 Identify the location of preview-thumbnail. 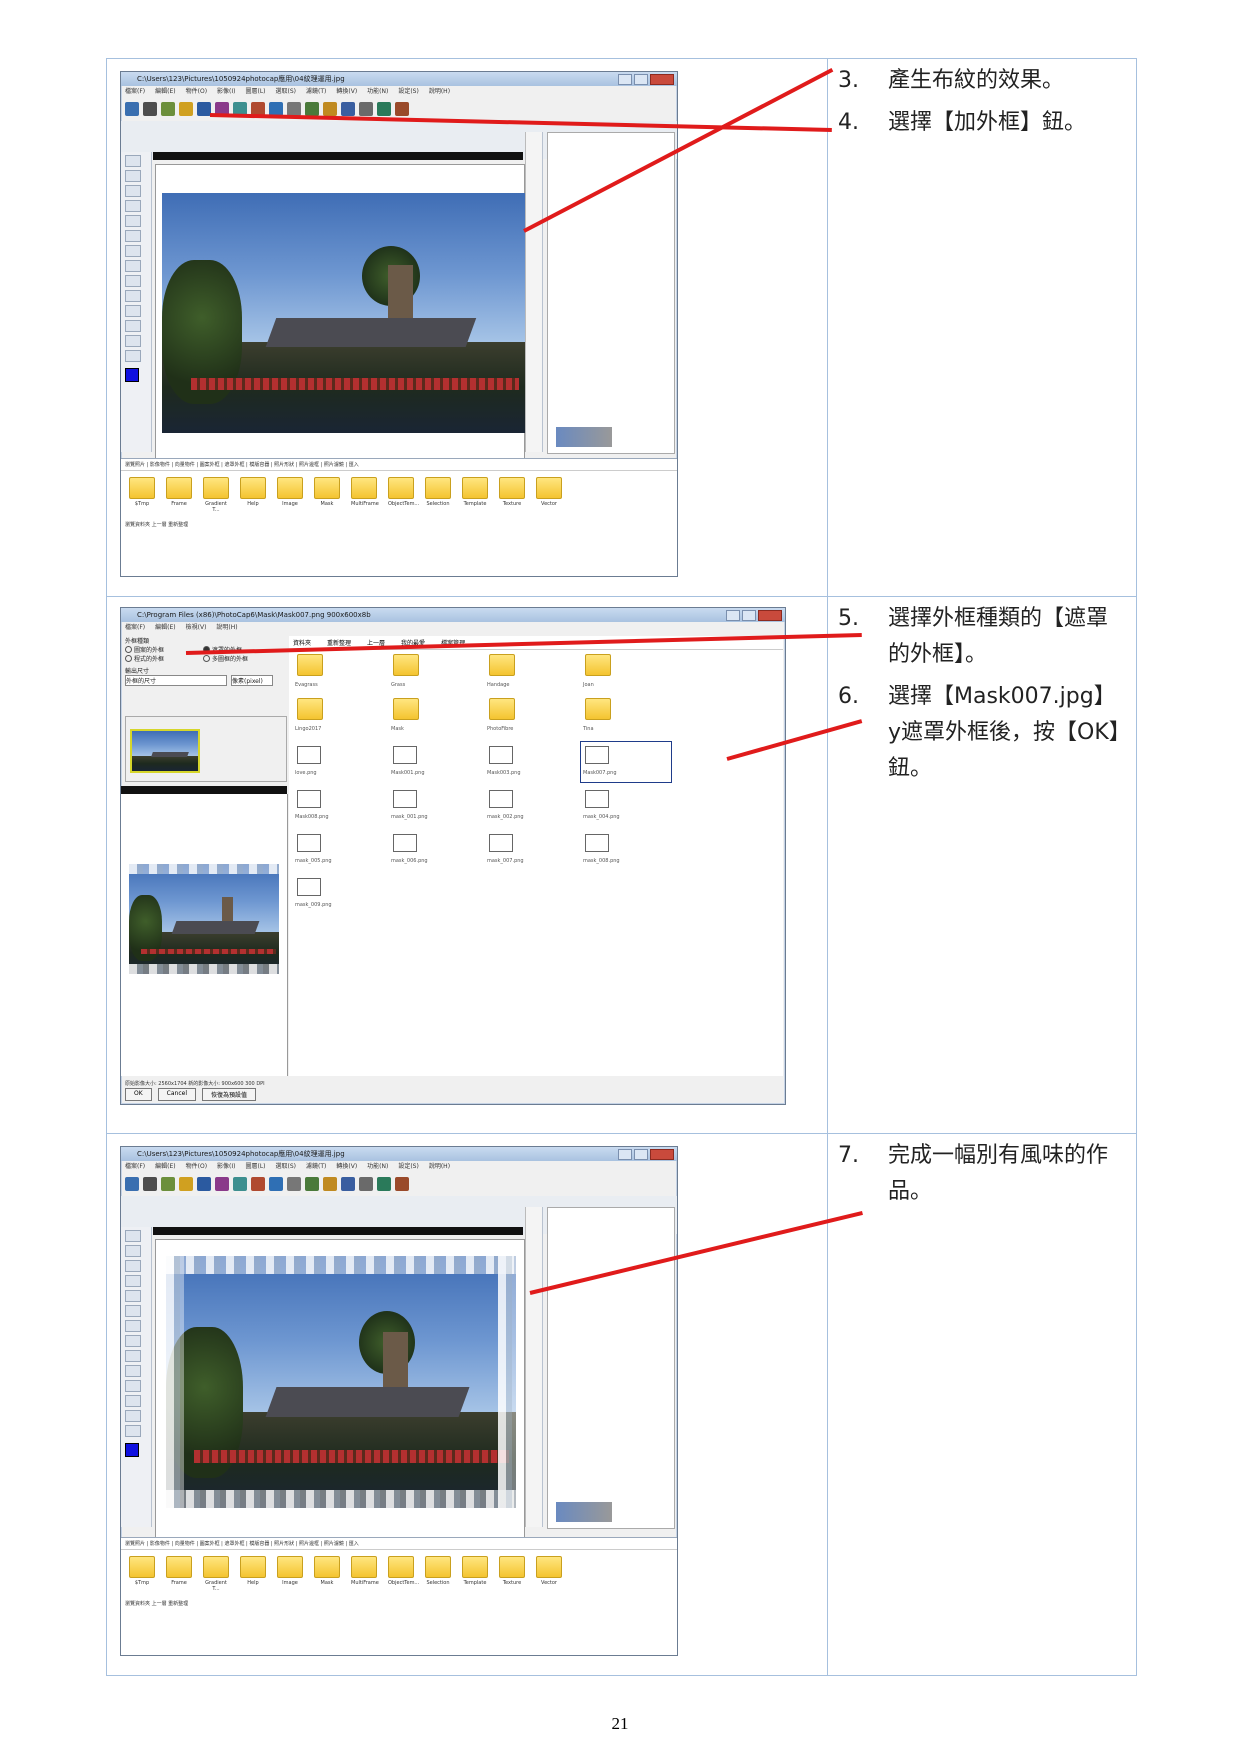
(165, 751).